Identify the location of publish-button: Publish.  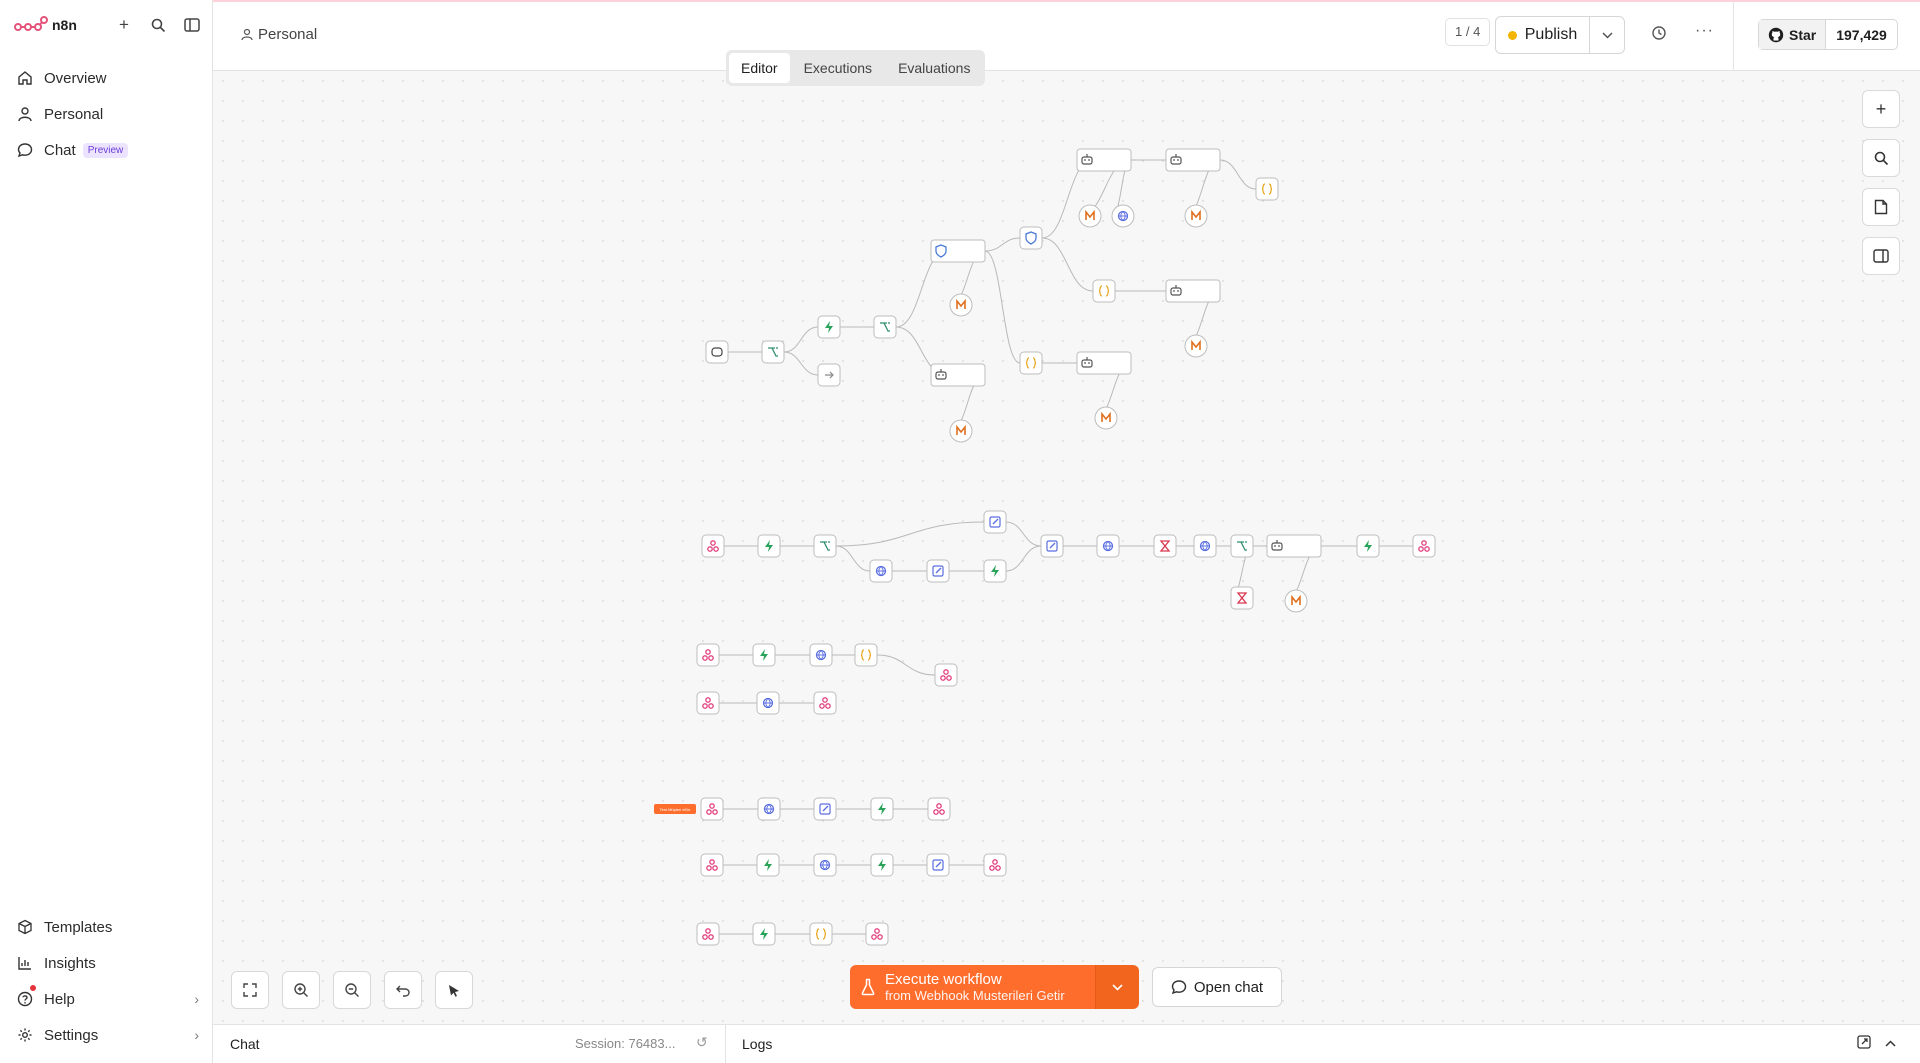
(1542, 35).